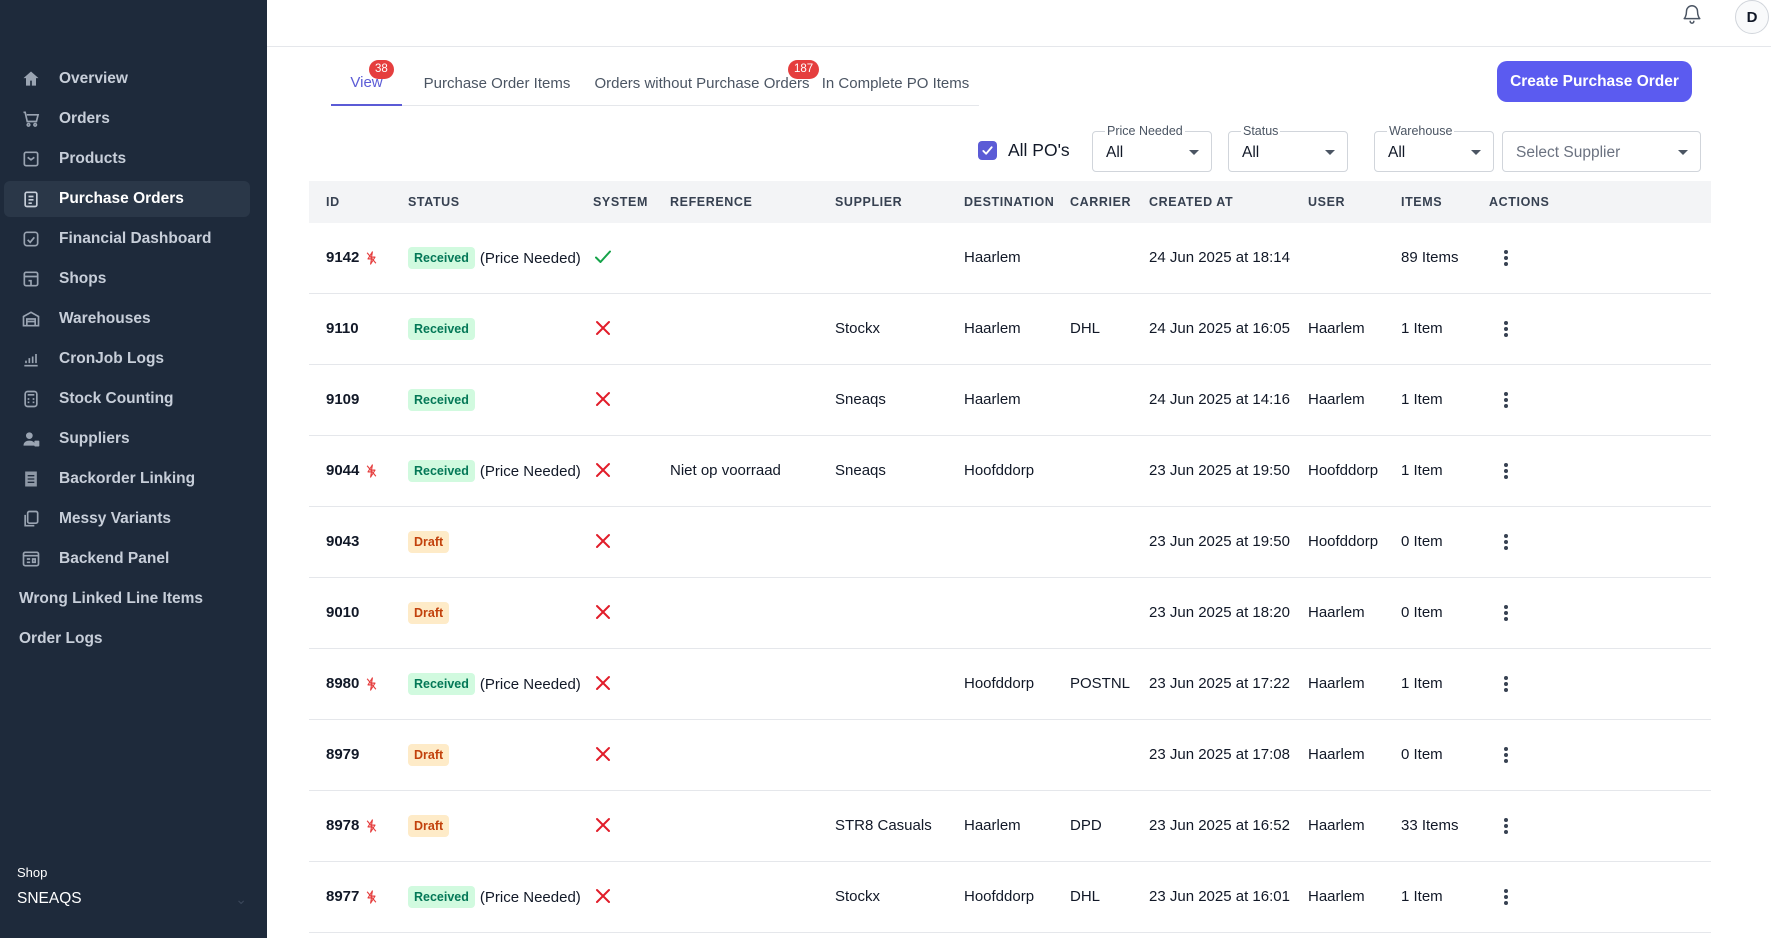 This screenshot has width=1771, height=938. I want to click on all-pos-toggle: All PO's, so click(1024, 150).